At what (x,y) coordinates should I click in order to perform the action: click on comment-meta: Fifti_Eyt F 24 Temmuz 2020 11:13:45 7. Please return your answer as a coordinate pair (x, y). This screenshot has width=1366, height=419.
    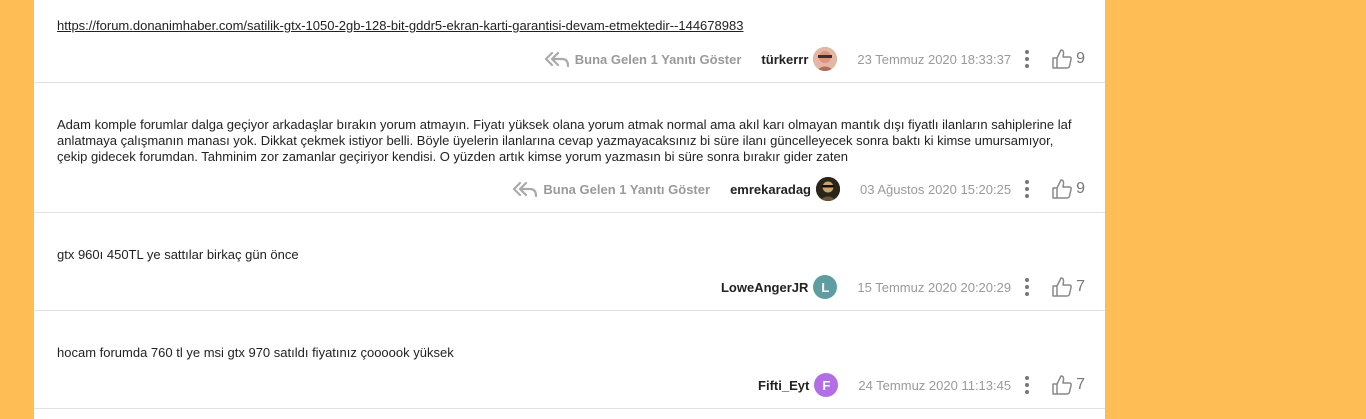
    Looking at the image, I should click on (931, 385).